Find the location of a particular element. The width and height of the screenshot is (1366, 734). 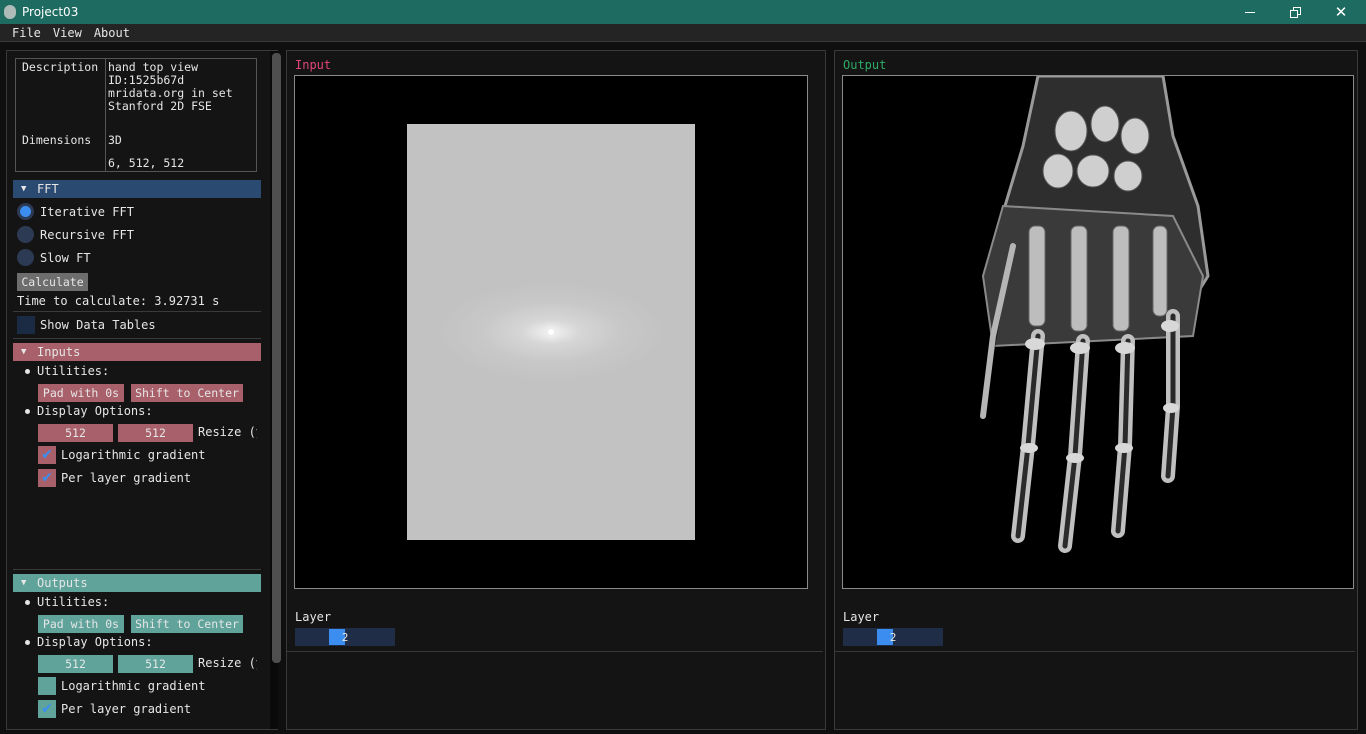

close-button: ✕ is located at coordinates (1341, 12).